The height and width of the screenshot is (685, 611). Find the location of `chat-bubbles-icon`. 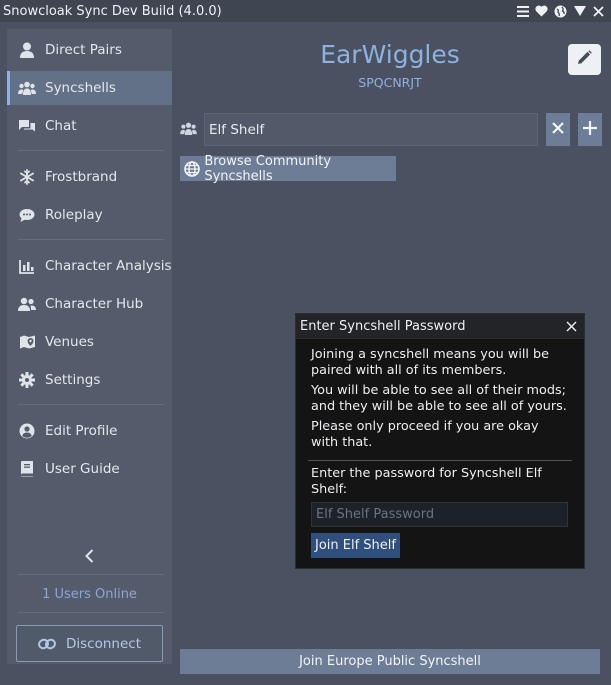

chat-bubbles-icon is located at coordinates (27, 126).